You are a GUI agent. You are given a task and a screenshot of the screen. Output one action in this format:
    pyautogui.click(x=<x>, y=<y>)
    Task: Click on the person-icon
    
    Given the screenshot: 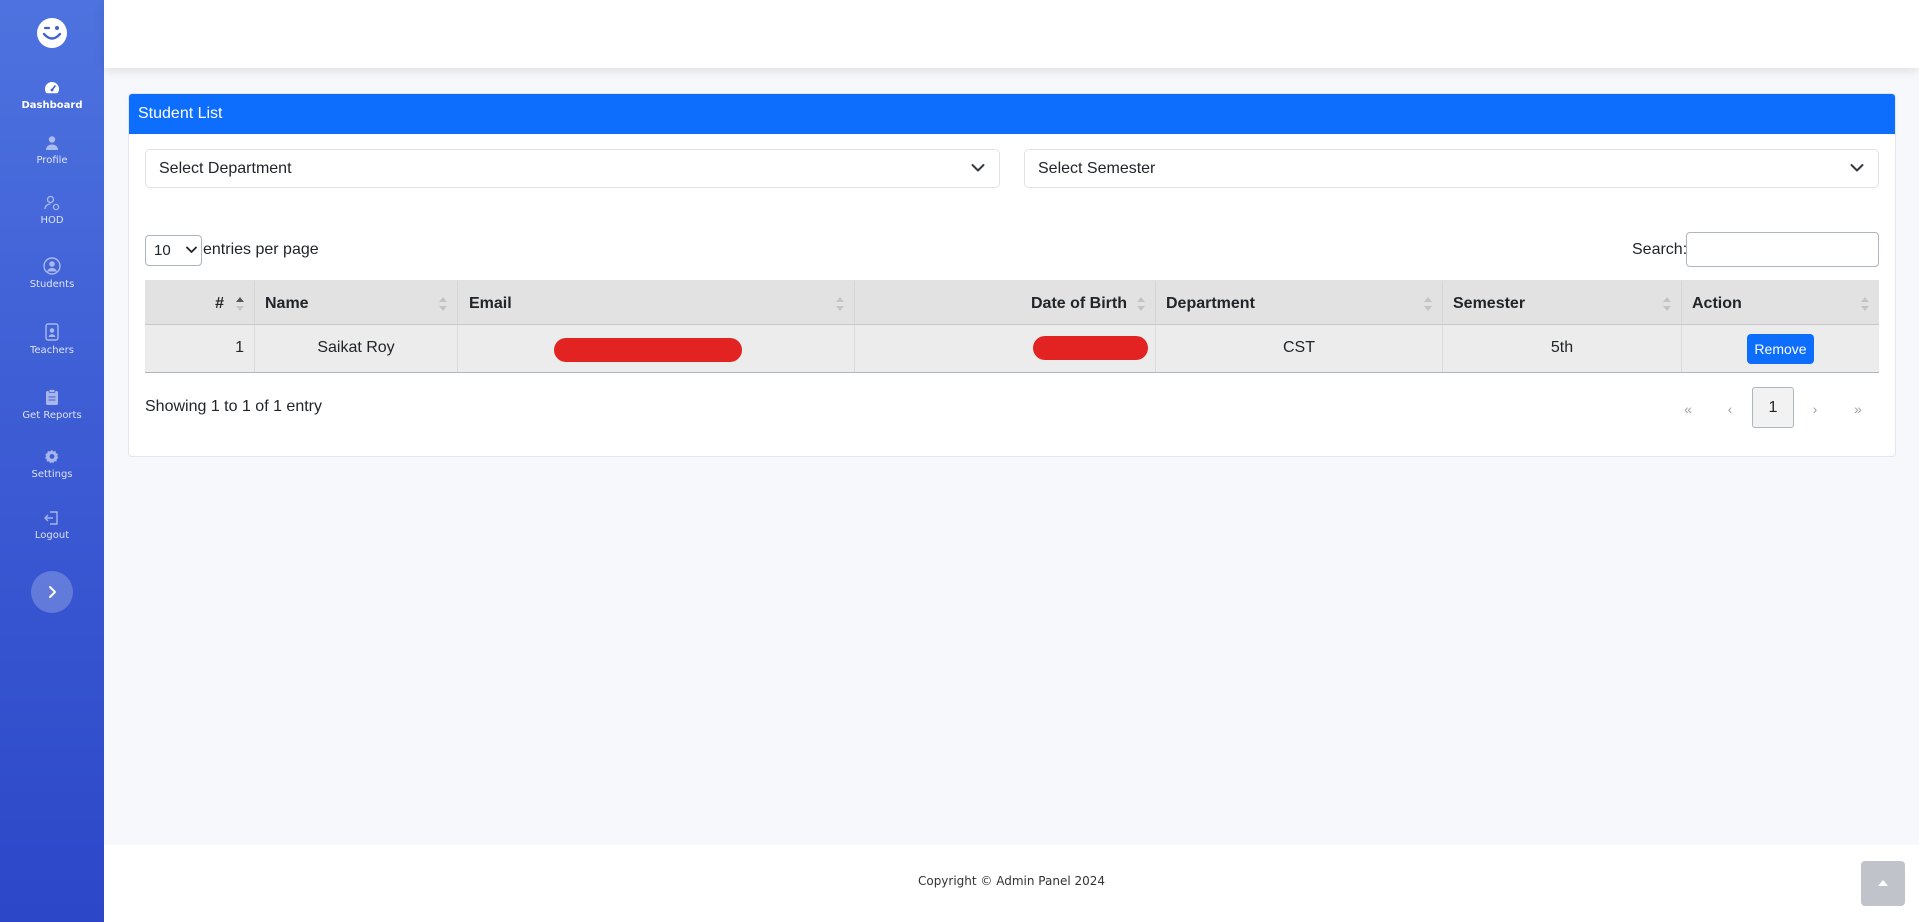 What is the action you would take?
    pyautogui.click(x=52, y=143)
    